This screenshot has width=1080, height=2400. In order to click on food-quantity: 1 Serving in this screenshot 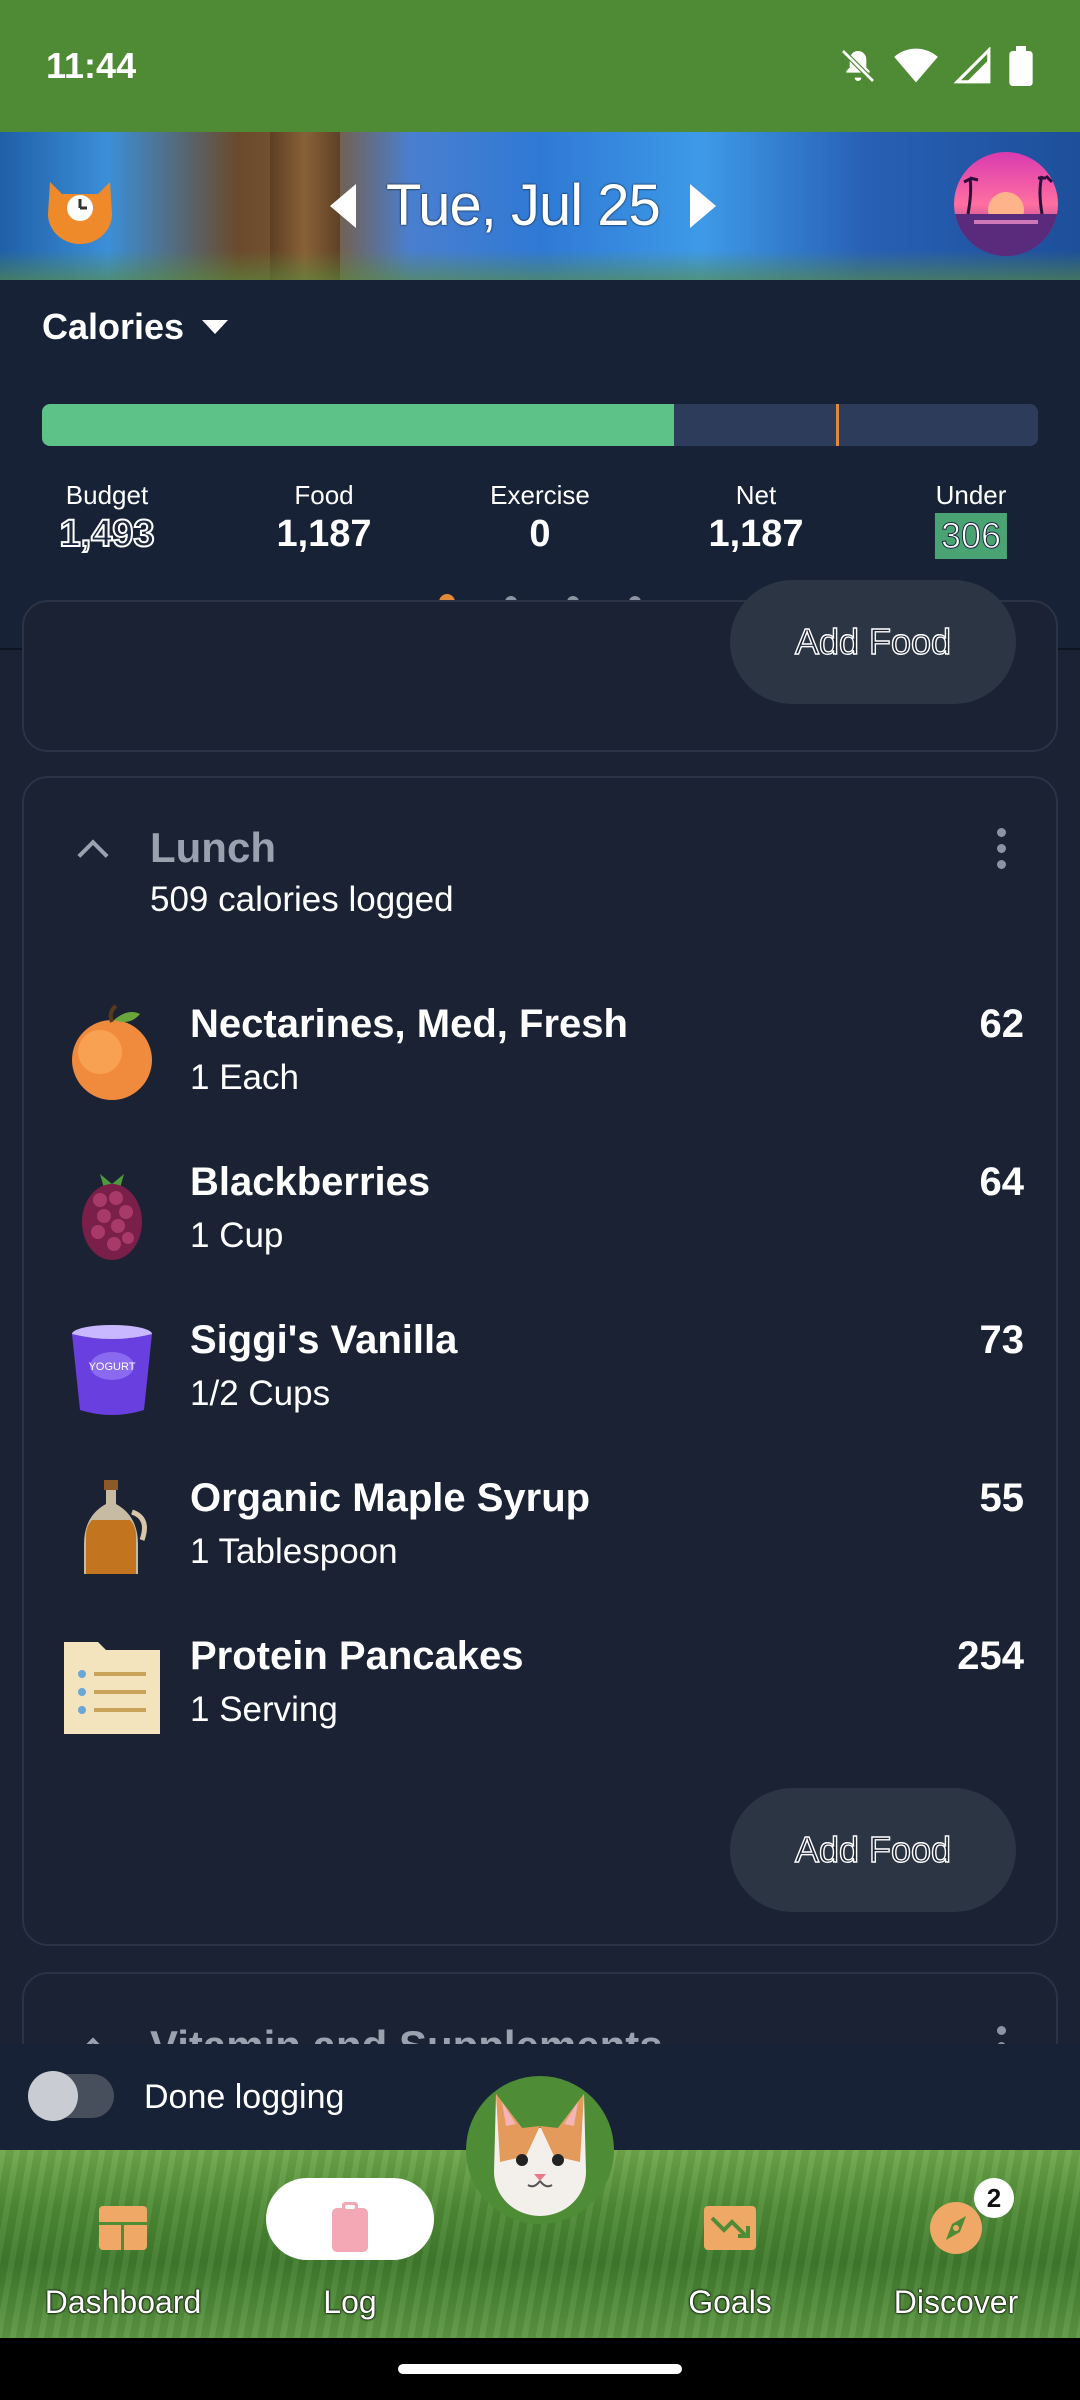, I will do `click(264, 1709)`.